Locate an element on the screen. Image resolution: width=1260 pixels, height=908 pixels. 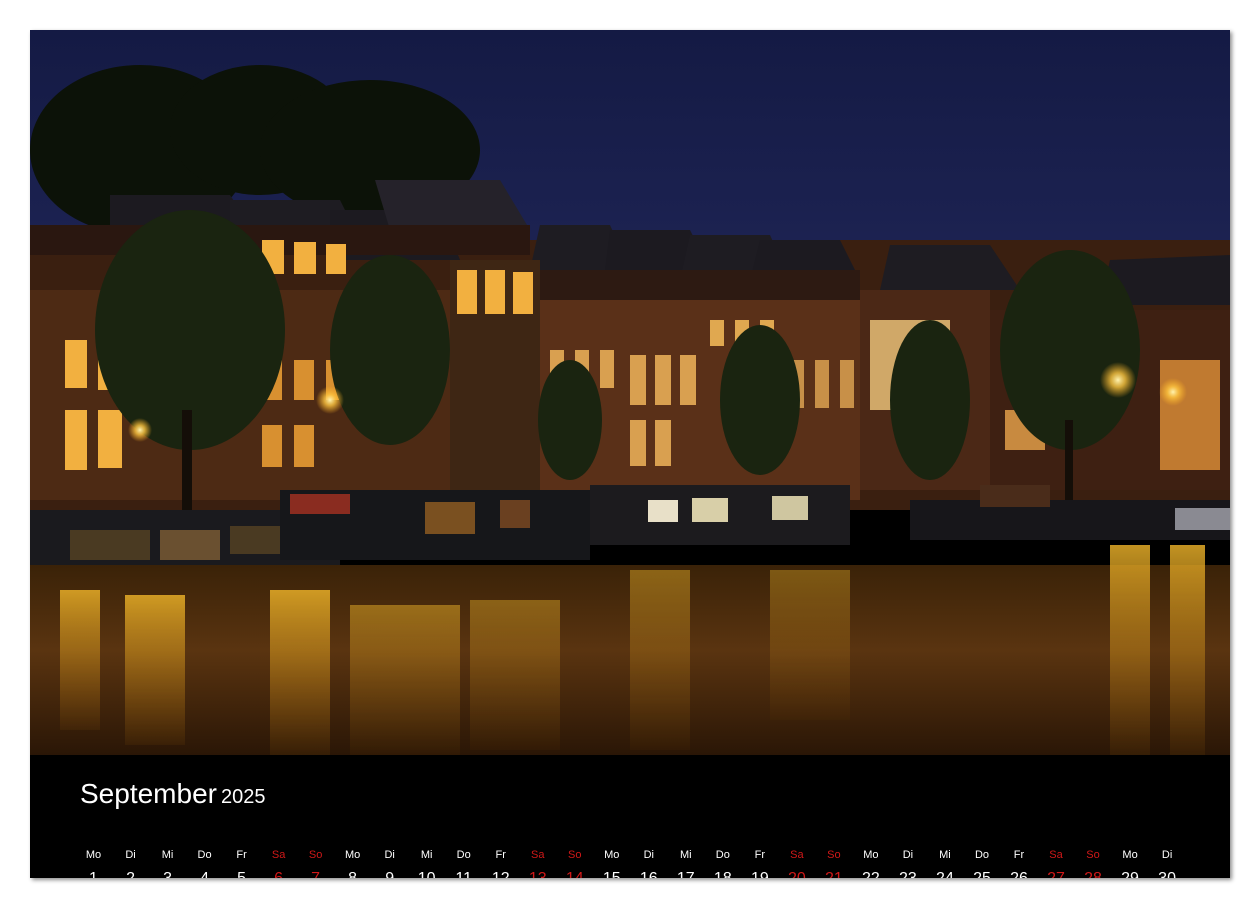
day-number: 14 is located at coordinates (574, 873).